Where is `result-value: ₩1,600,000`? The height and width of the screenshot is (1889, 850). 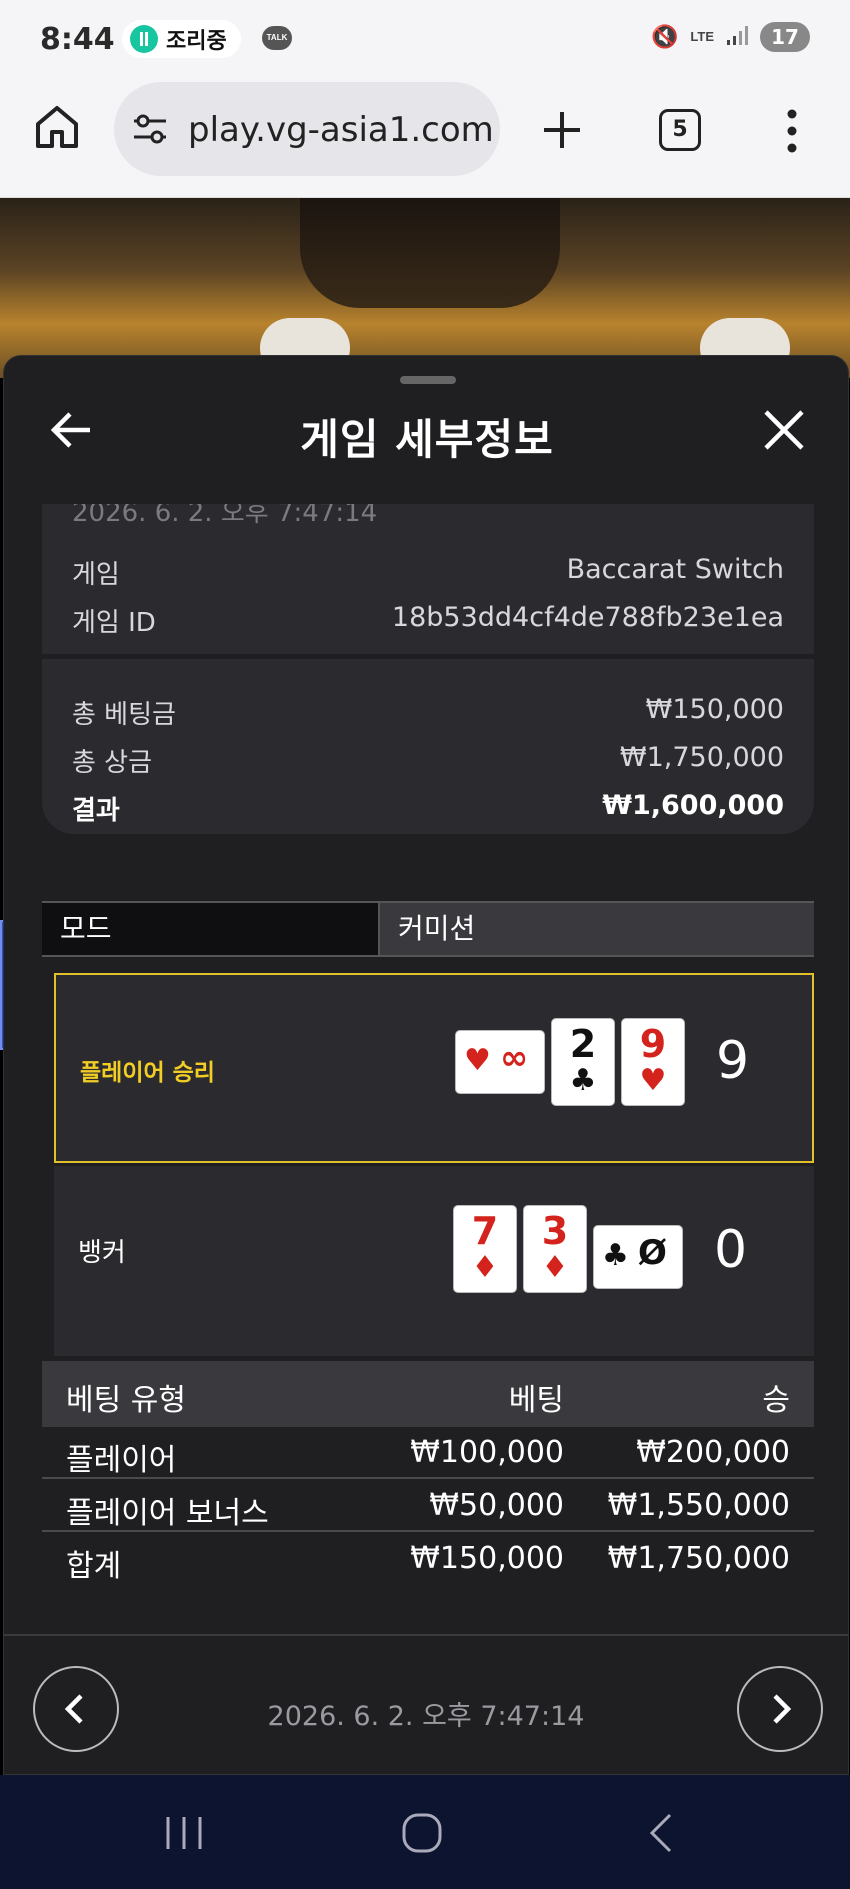 result-value: ₩1,600,000 is located at coordinates (693, 805).